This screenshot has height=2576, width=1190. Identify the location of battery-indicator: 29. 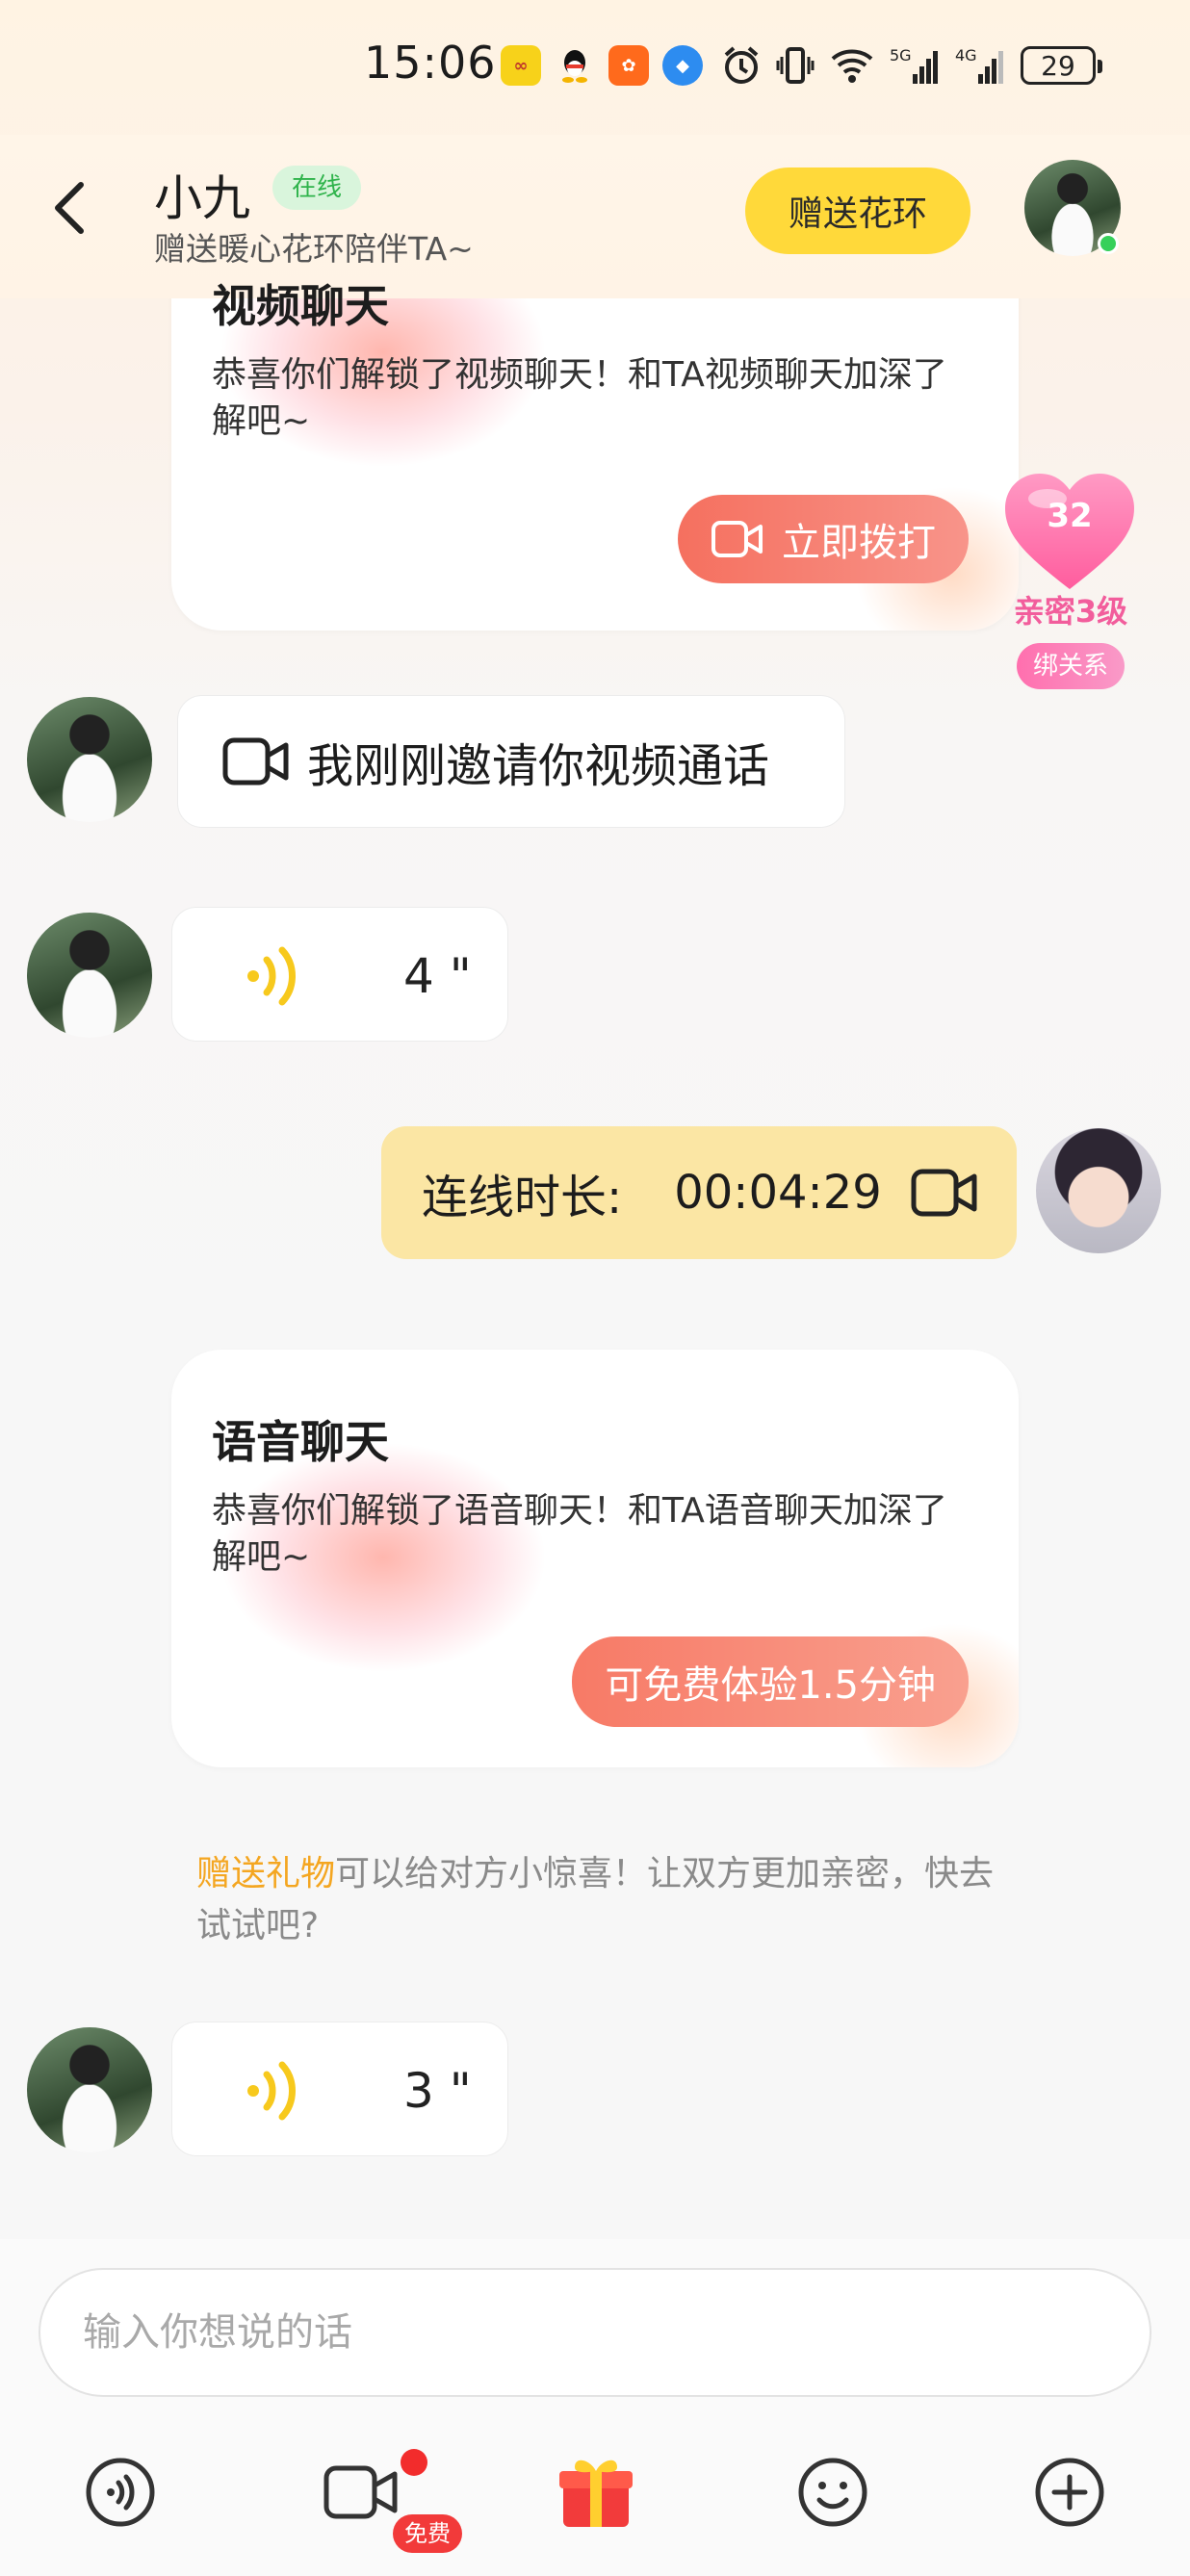
(1062, 65).